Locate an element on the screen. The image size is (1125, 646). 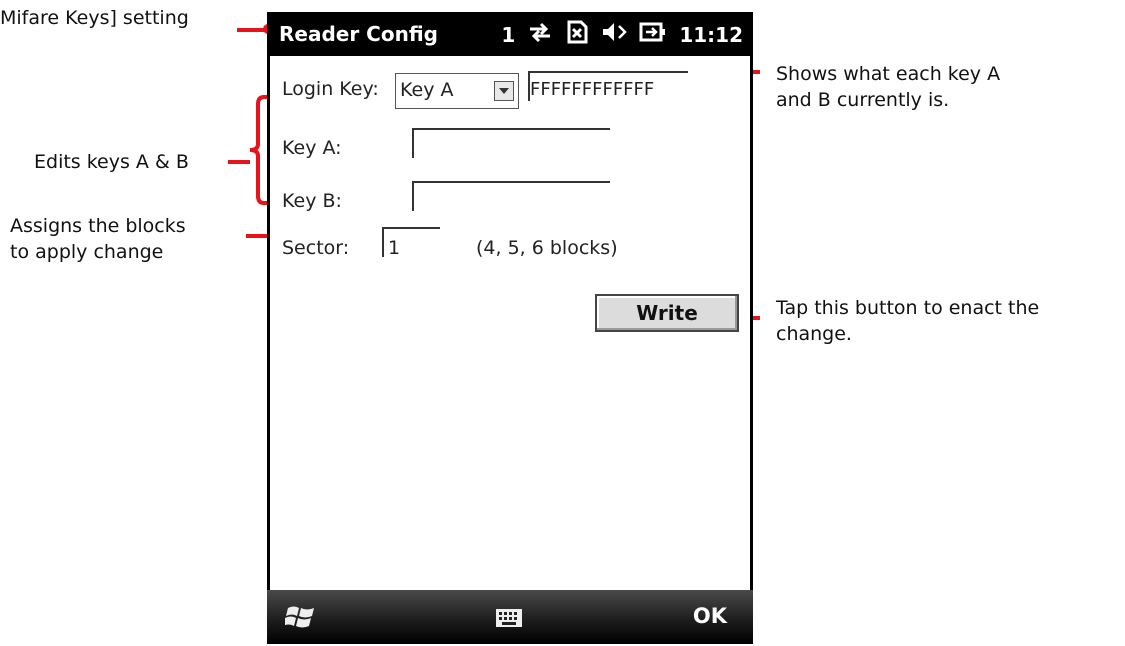
login-key-value-field: FFFFFFFFFFFF is located at coordinates (608, 86).